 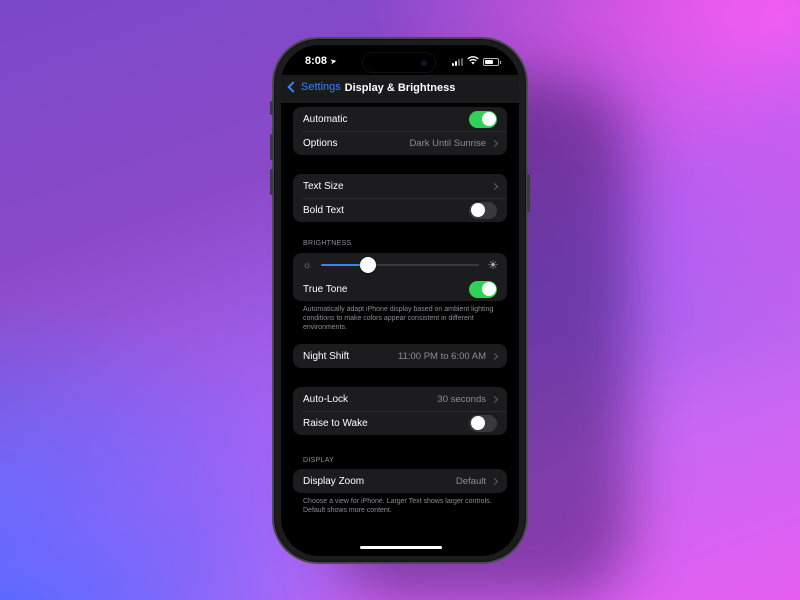 I want to click on location-arrow-icon: ➤, so click(x=333, y=61).